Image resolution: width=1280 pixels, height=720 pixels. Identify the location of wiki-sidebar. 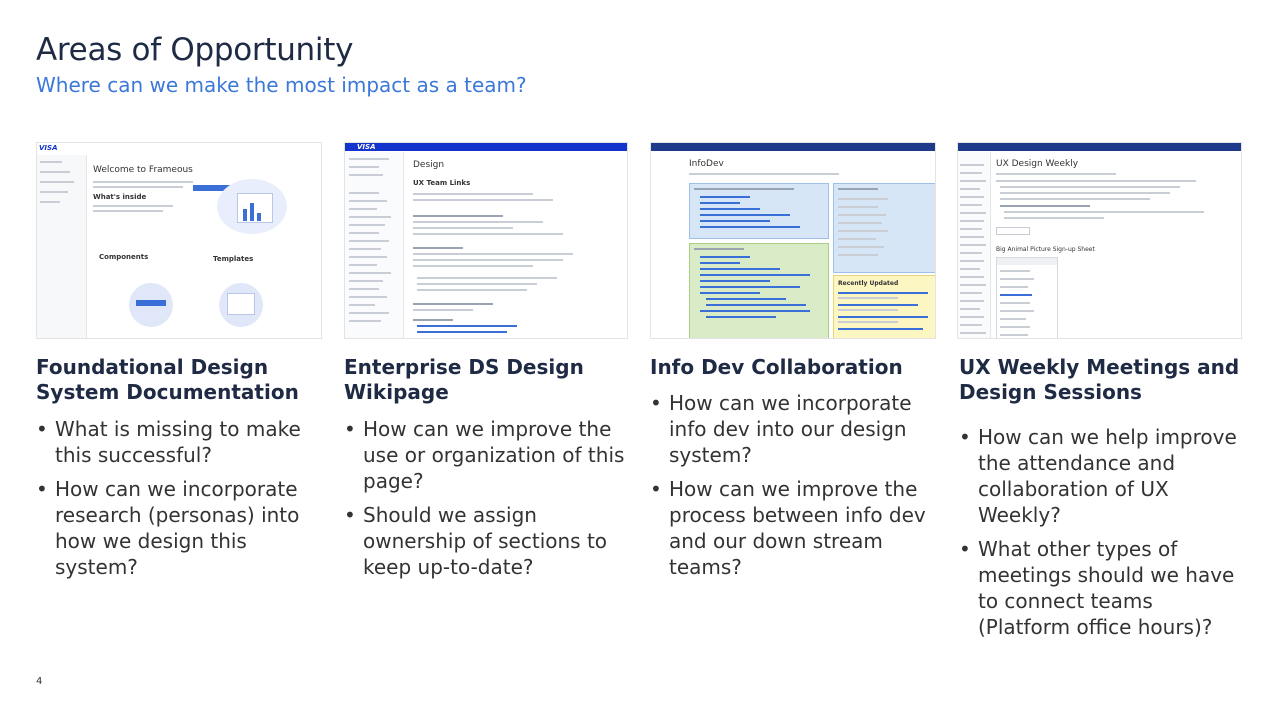
(374, 245).